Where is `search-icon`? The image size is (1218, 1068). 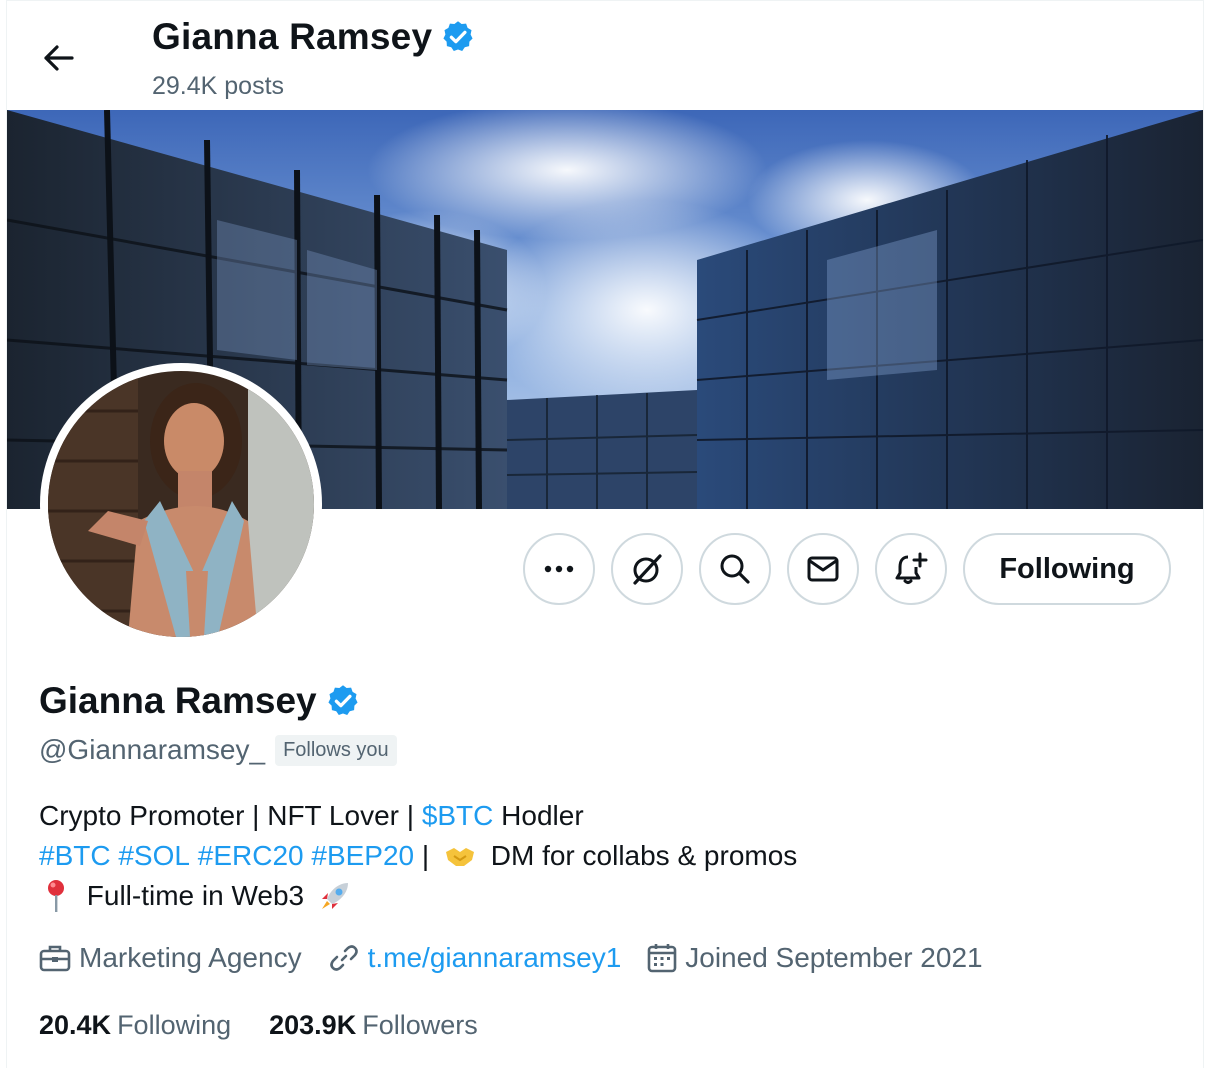
search-icon is located at coordinates (735, 569).